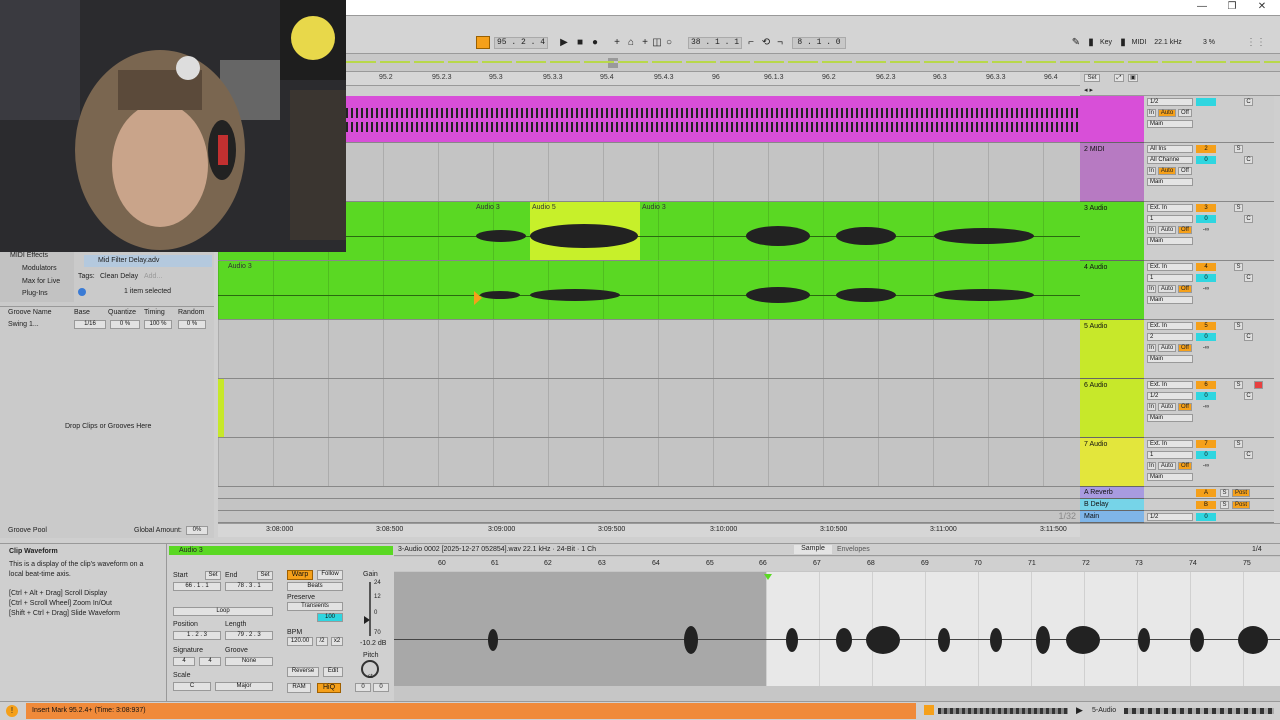  What do you see at coordinates (1119, 78) in the screenshot?
I see `fold-icon: ⤢` at bounding box center [1119, 78].